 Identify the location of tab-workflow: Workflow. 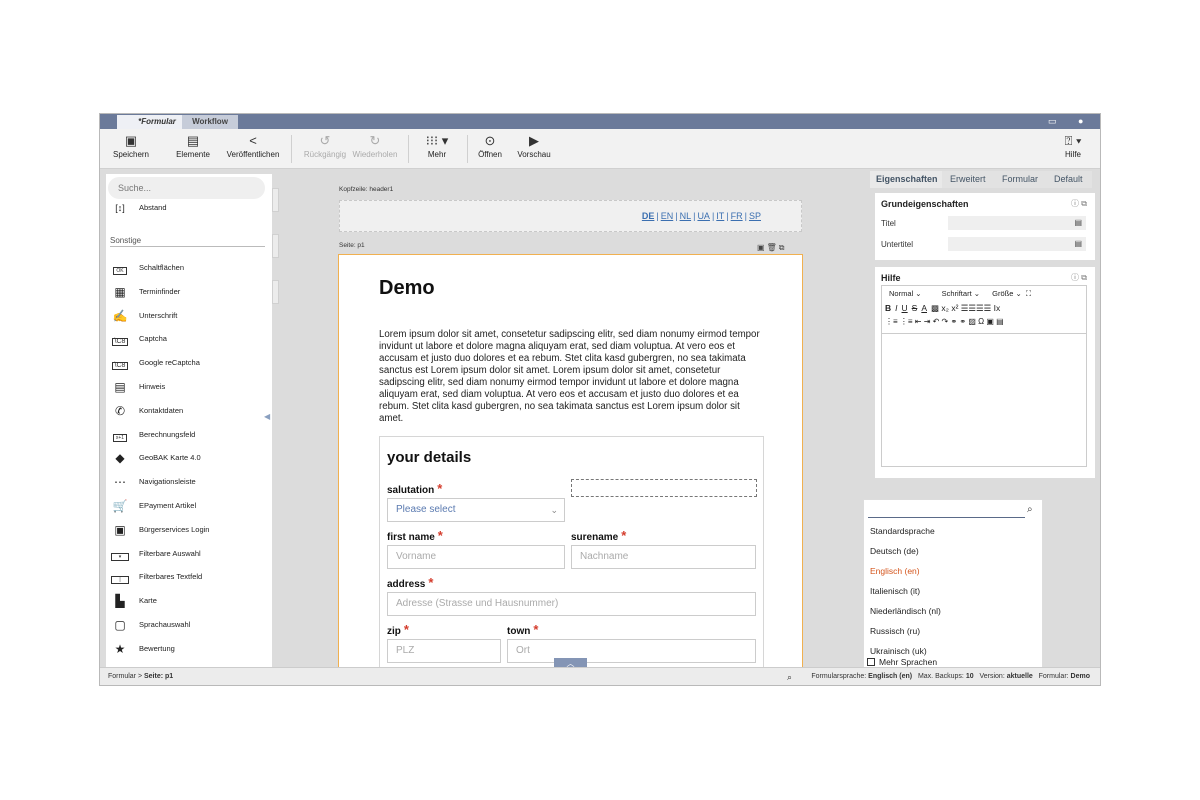
(210, 122).